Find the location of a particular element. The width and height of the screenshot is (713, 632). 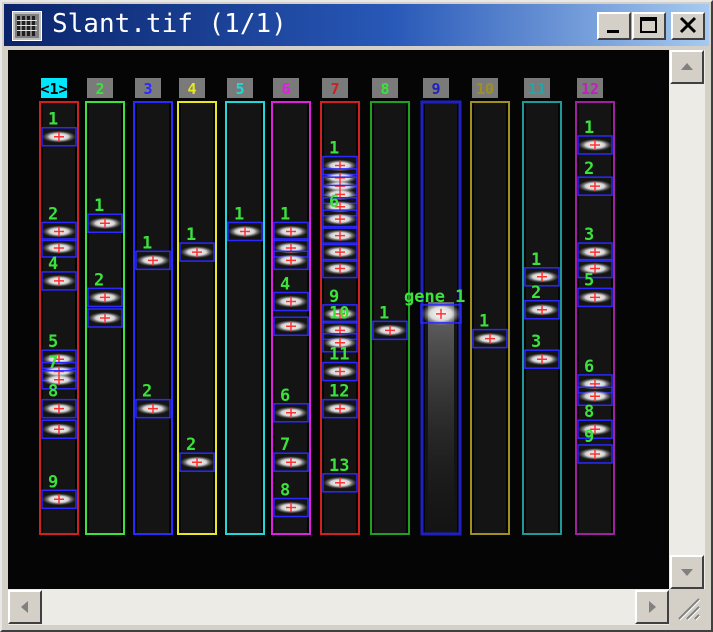

lane-tag-label: 3 is located at coordinates (147, 89).